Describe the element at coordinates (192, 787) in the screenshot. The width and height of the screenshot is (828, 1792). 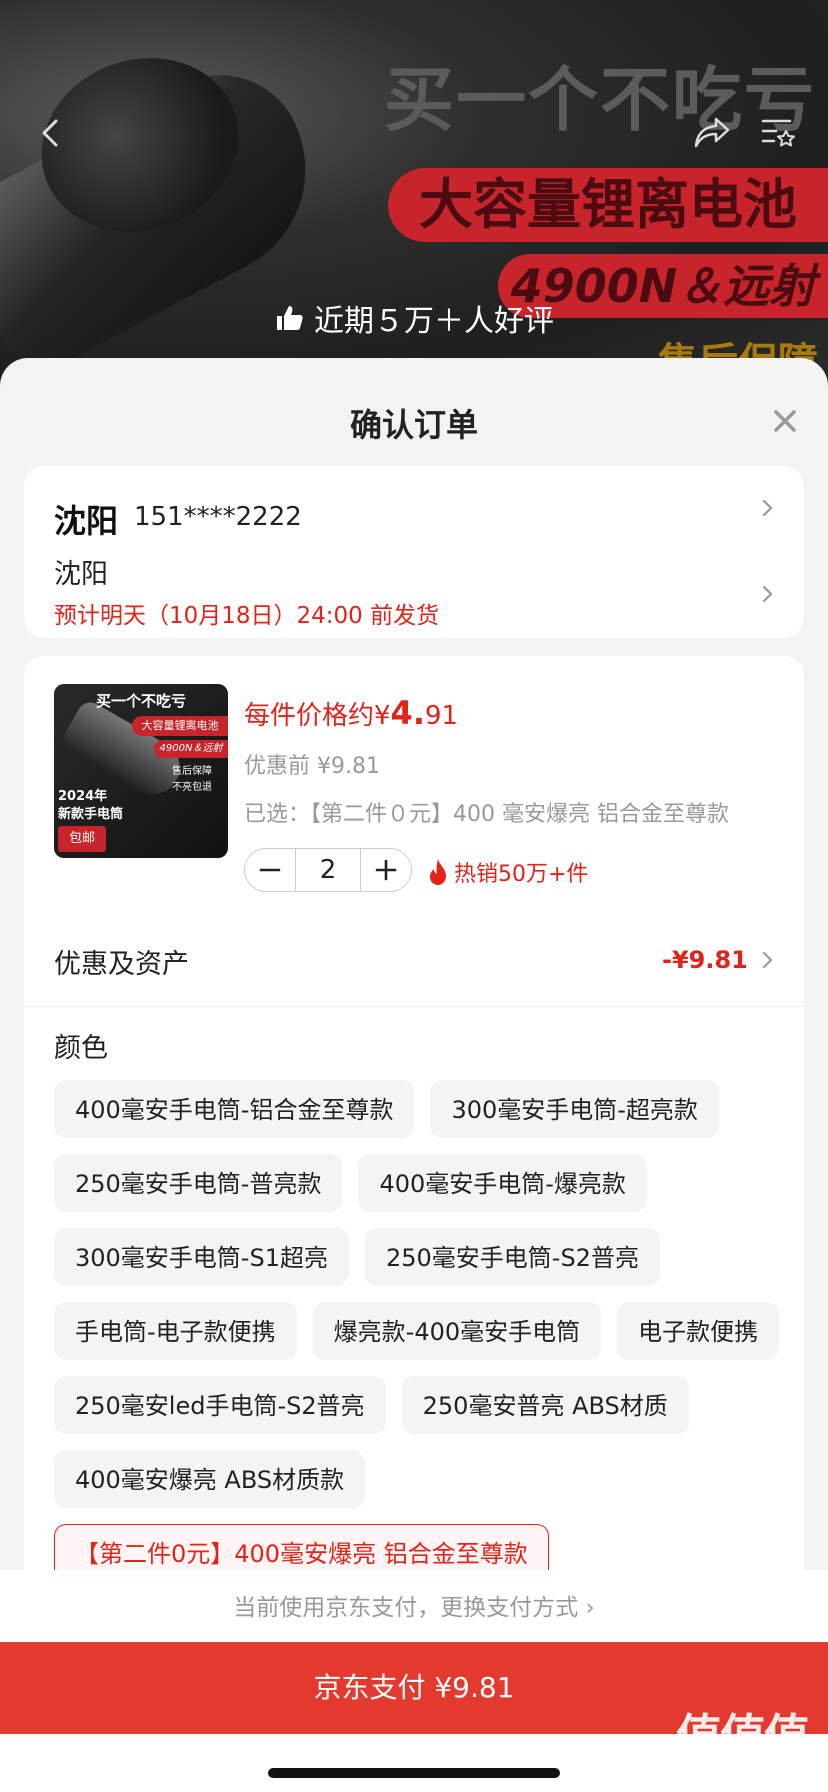
I see `thumbnail-side-line: 不亮包退` at that location.